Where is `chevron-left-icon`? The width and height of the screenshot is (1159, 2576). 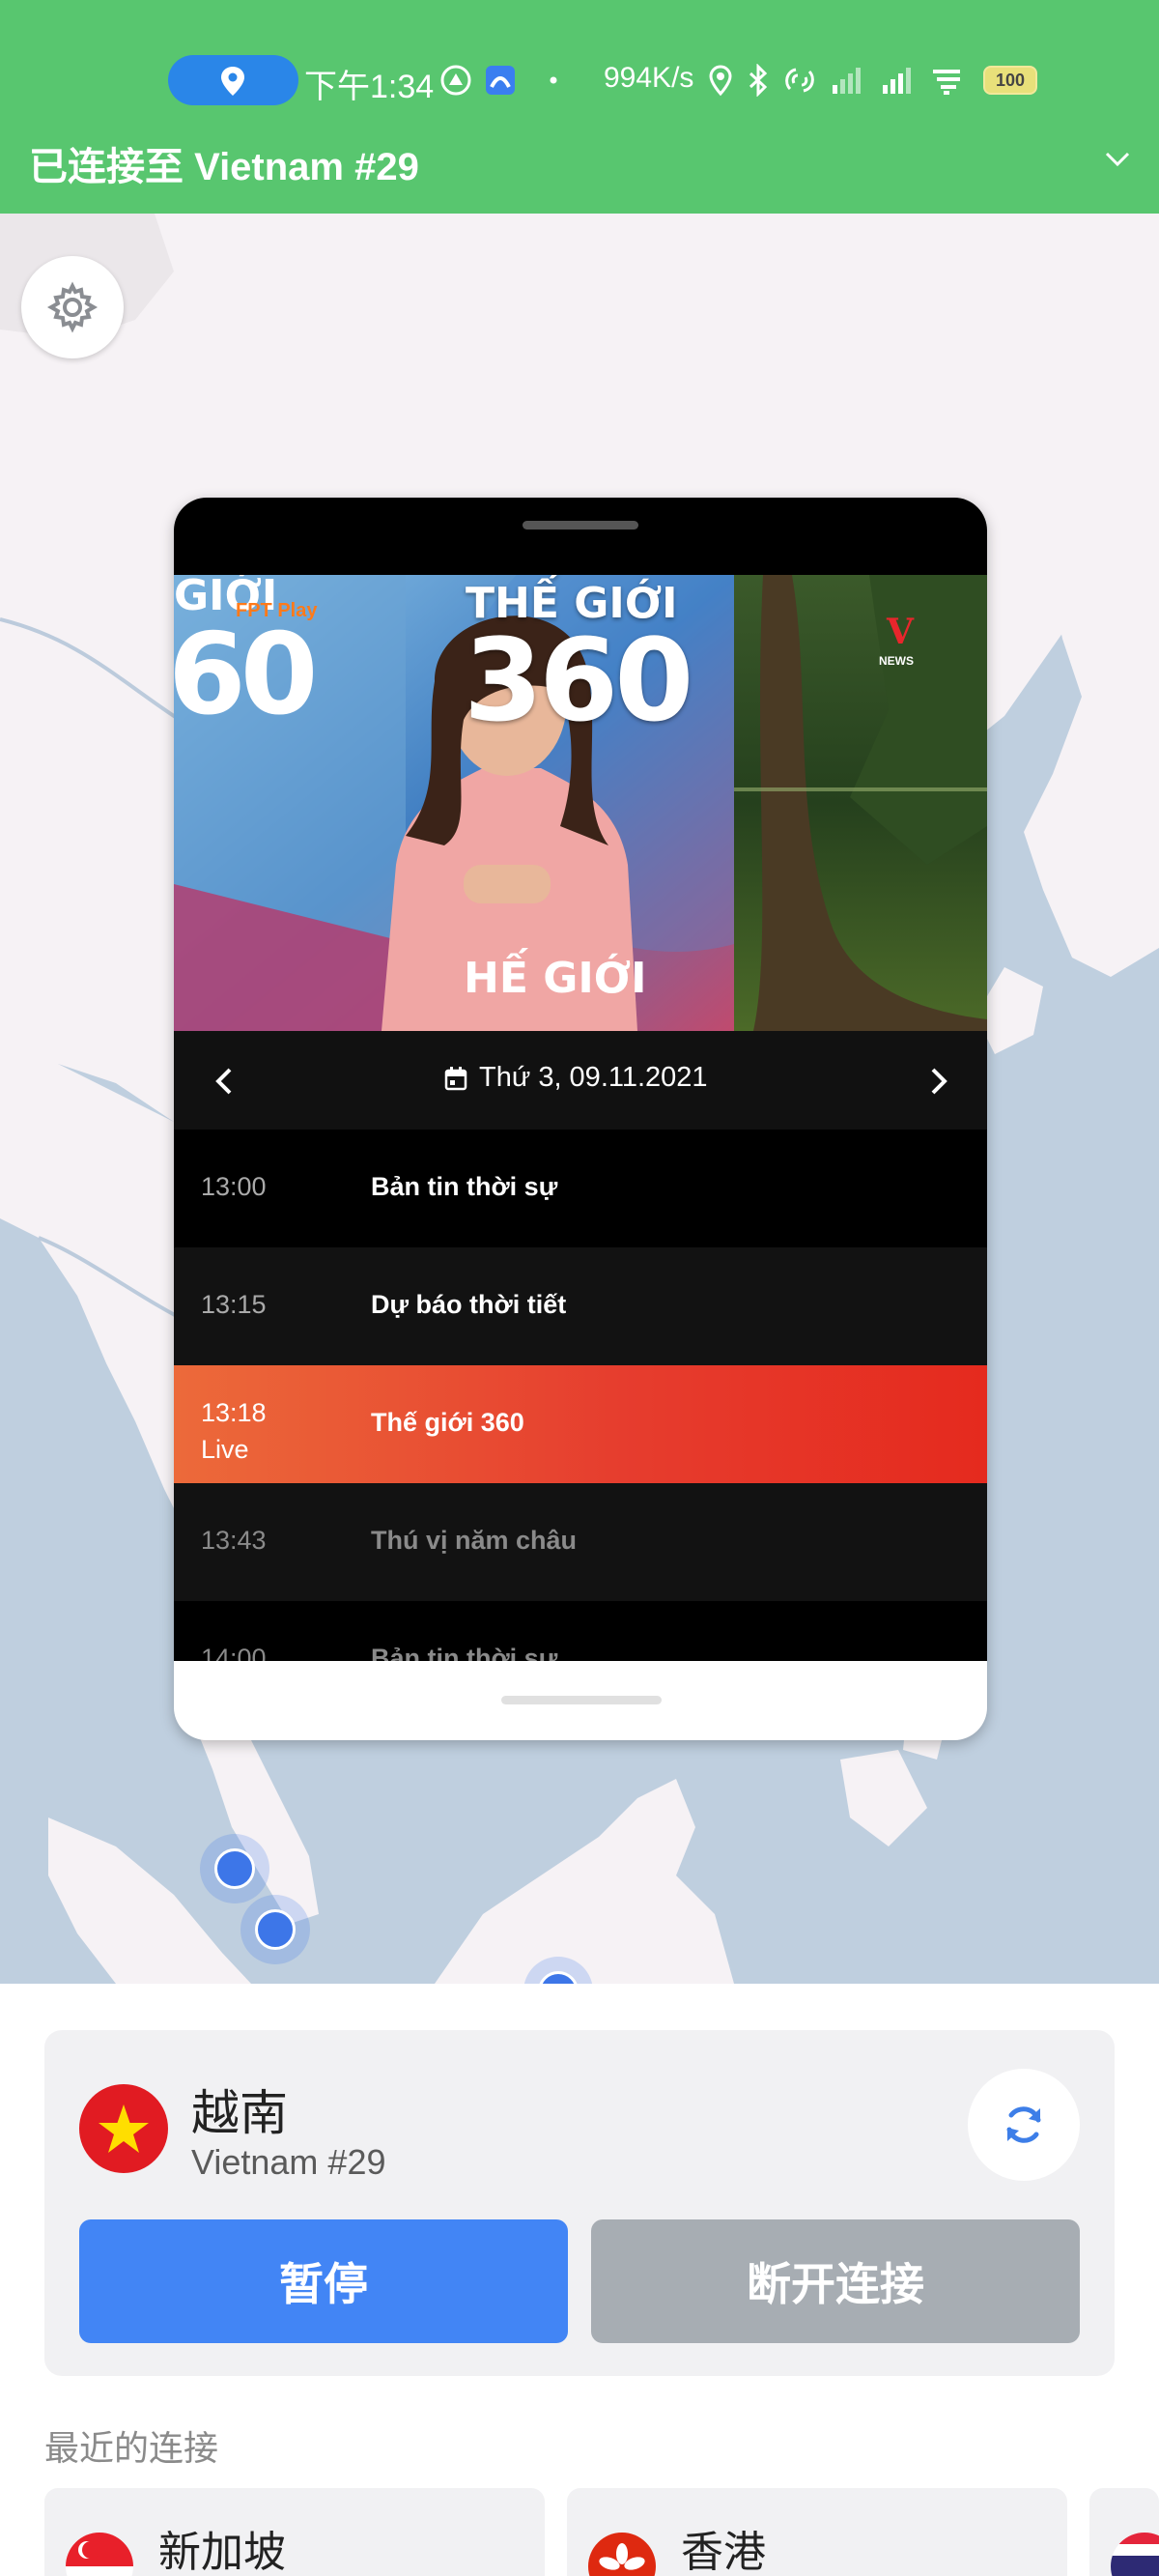
chevron-left-icon is located at coordinates (224, 1084).